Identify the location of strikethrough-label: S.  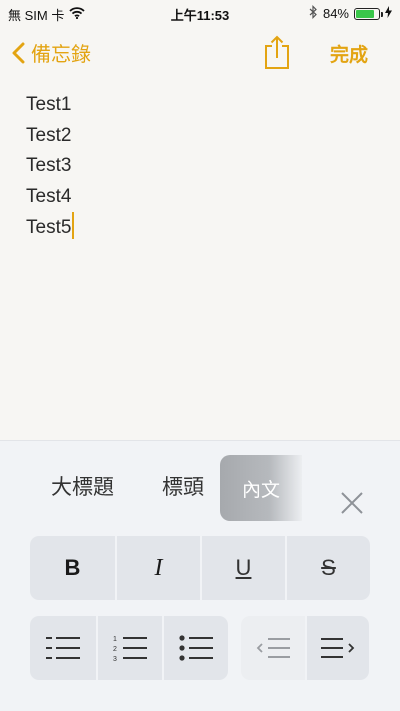
(328, 567).